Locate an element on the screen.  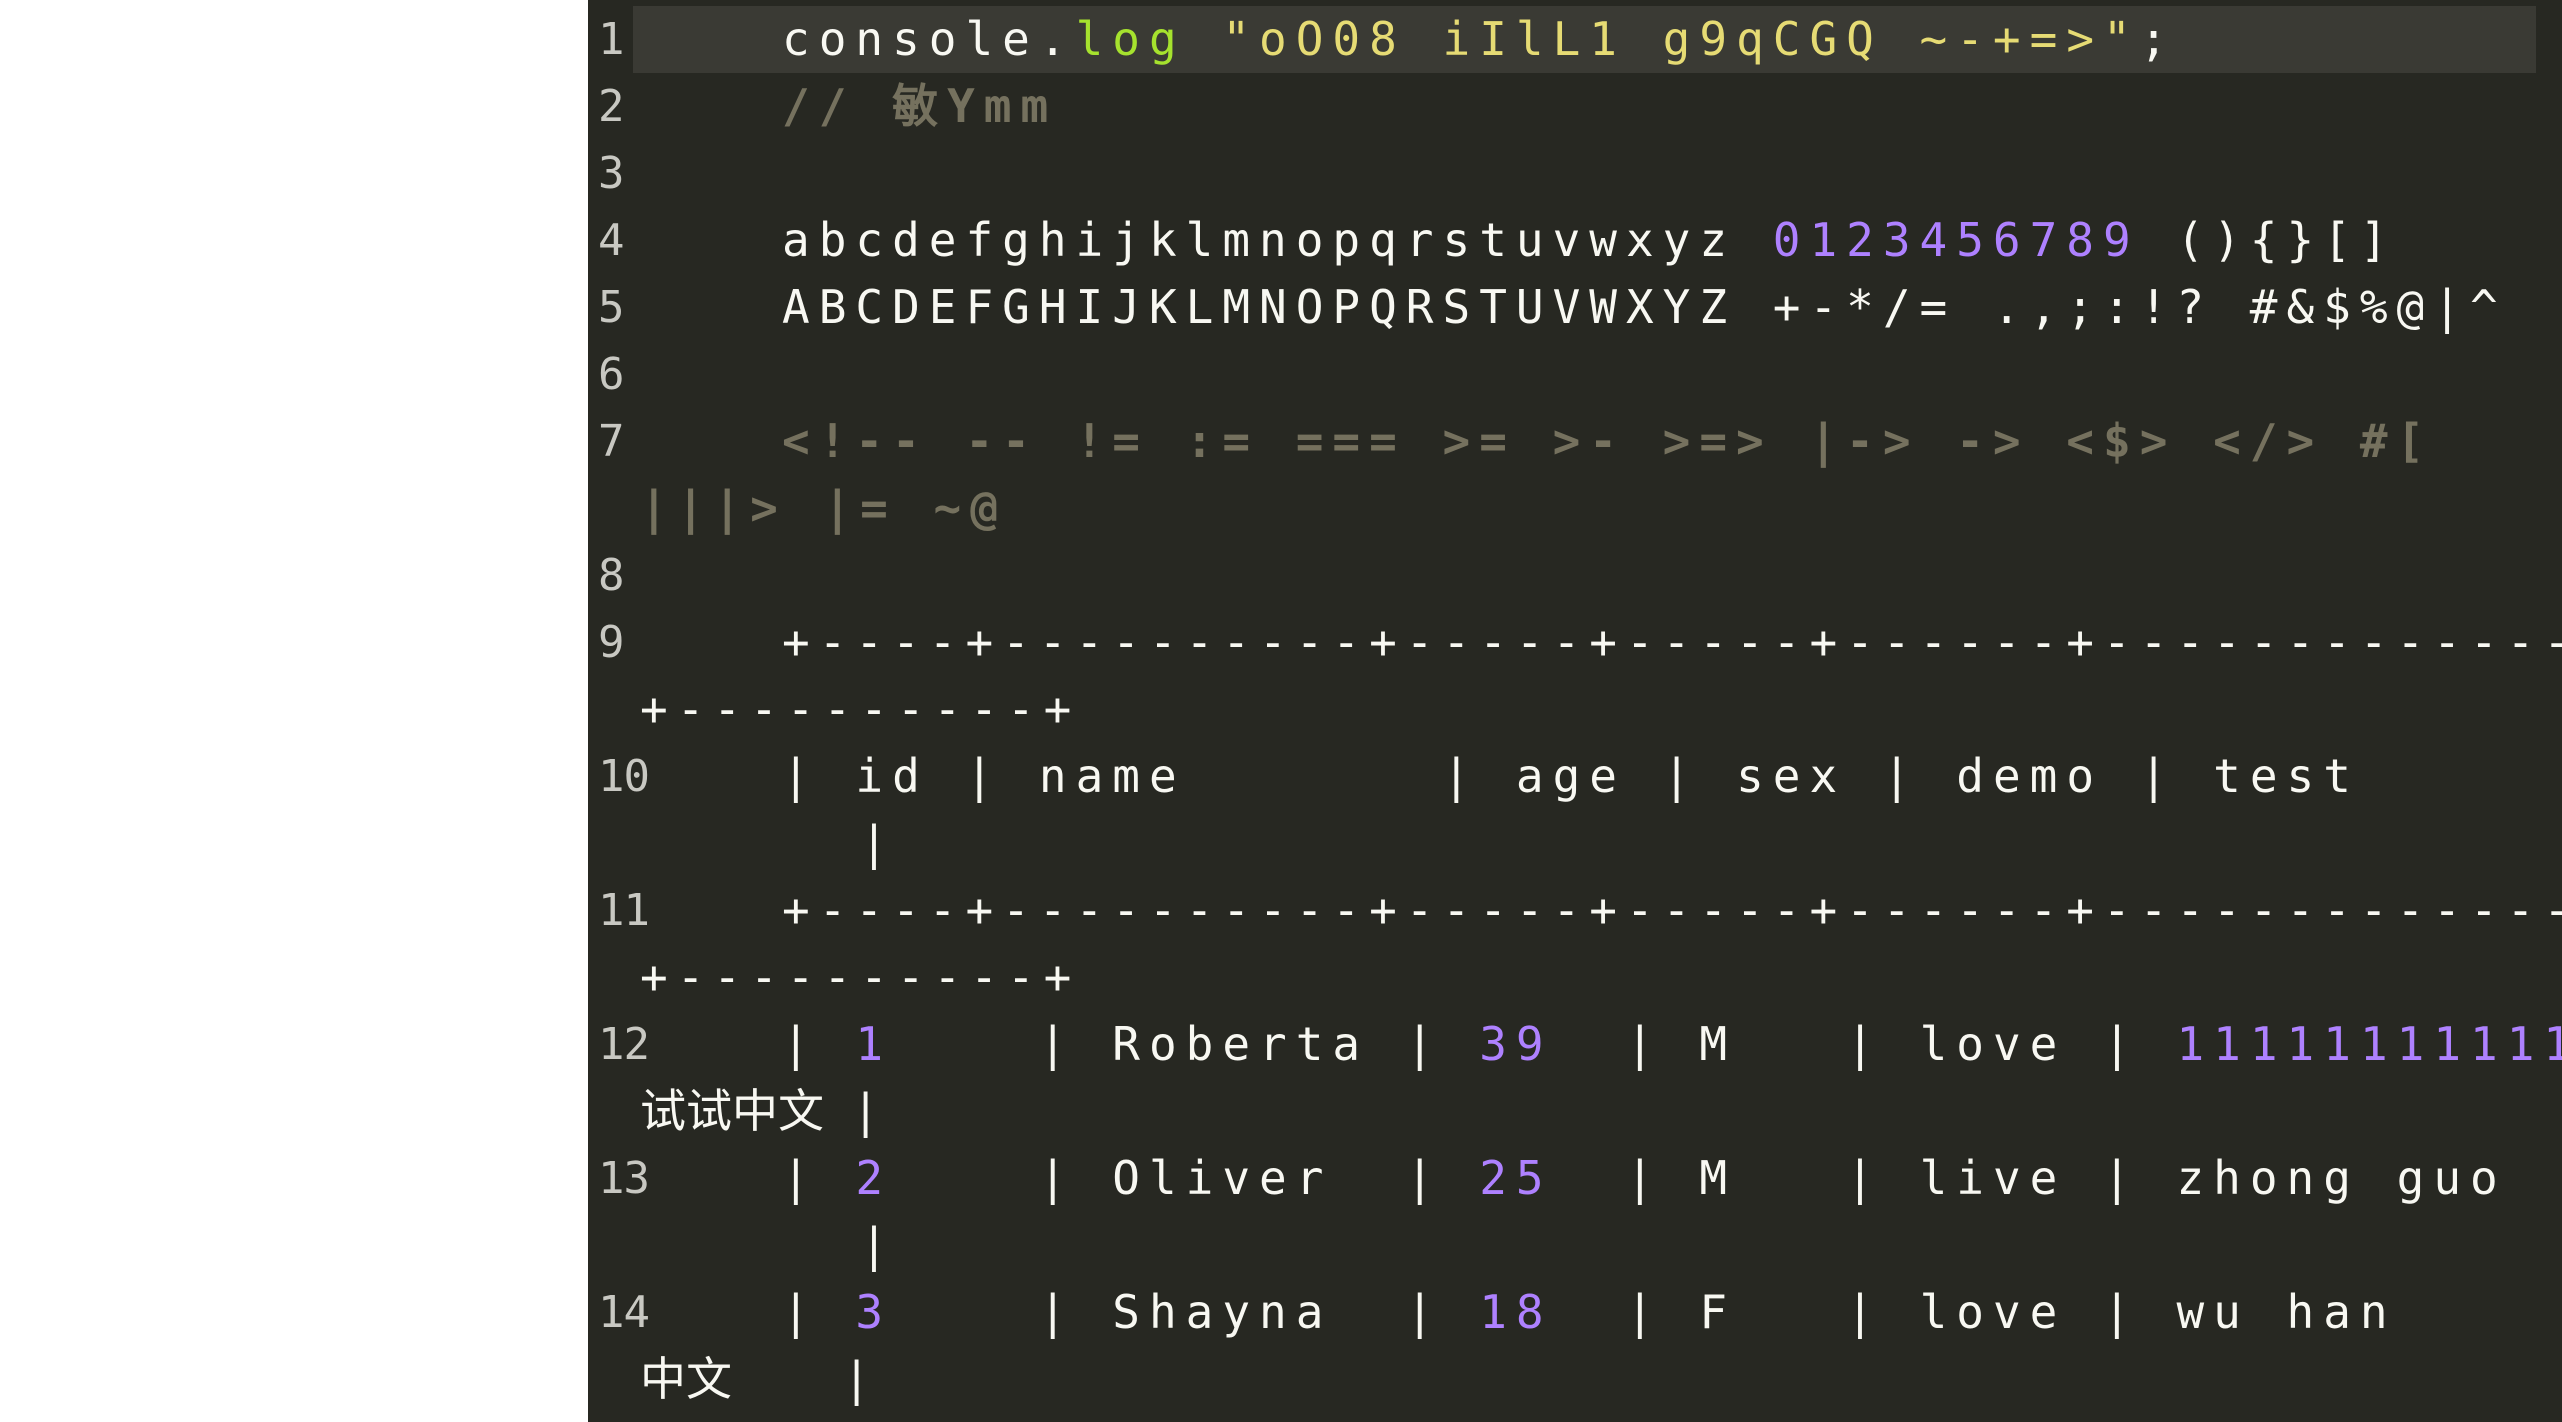
row-test: wu han is located at coordinates (2286, 1312).